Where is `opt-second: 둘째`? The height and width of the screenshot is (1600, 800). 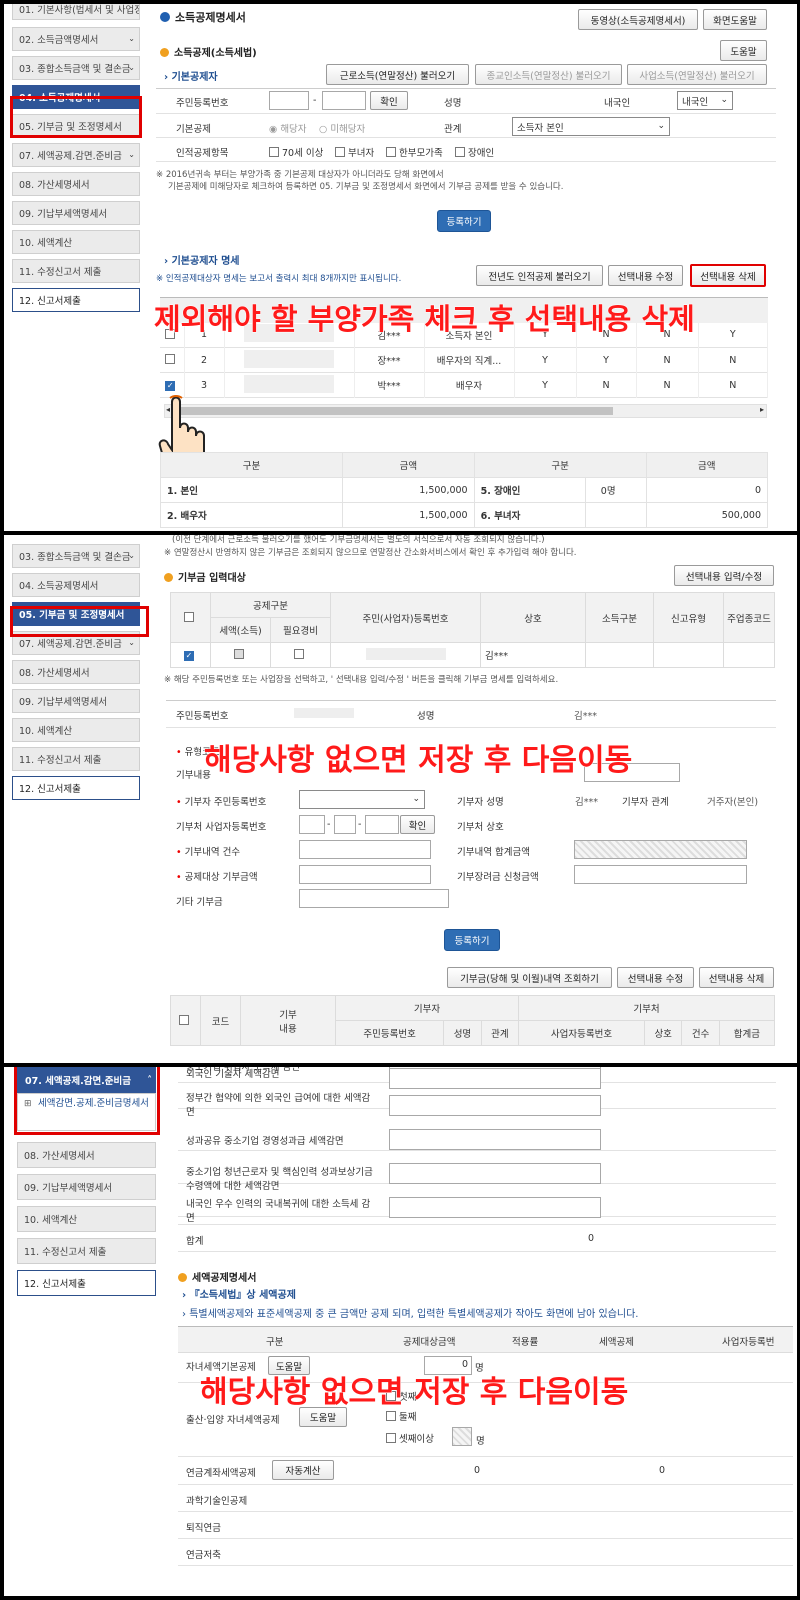 opt-second: 둘째 is located at coordinates (401, 1416).